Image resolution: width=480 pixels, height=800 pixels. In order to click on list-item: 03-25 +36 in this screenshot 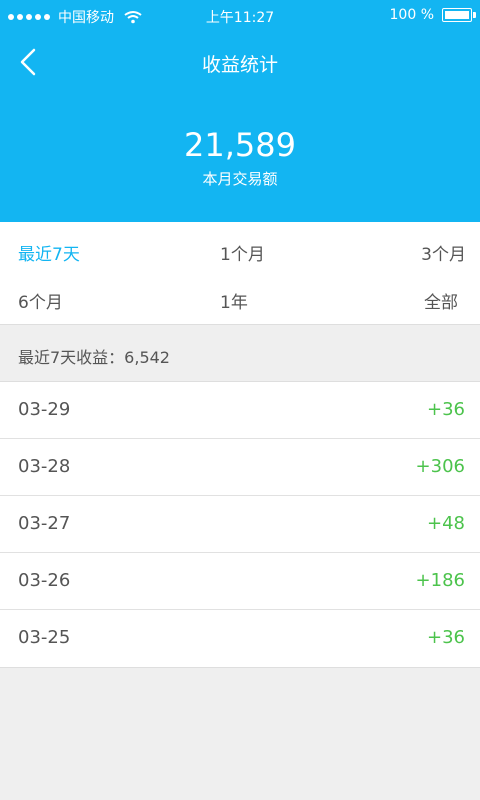, I will do `click(240, 638)`.